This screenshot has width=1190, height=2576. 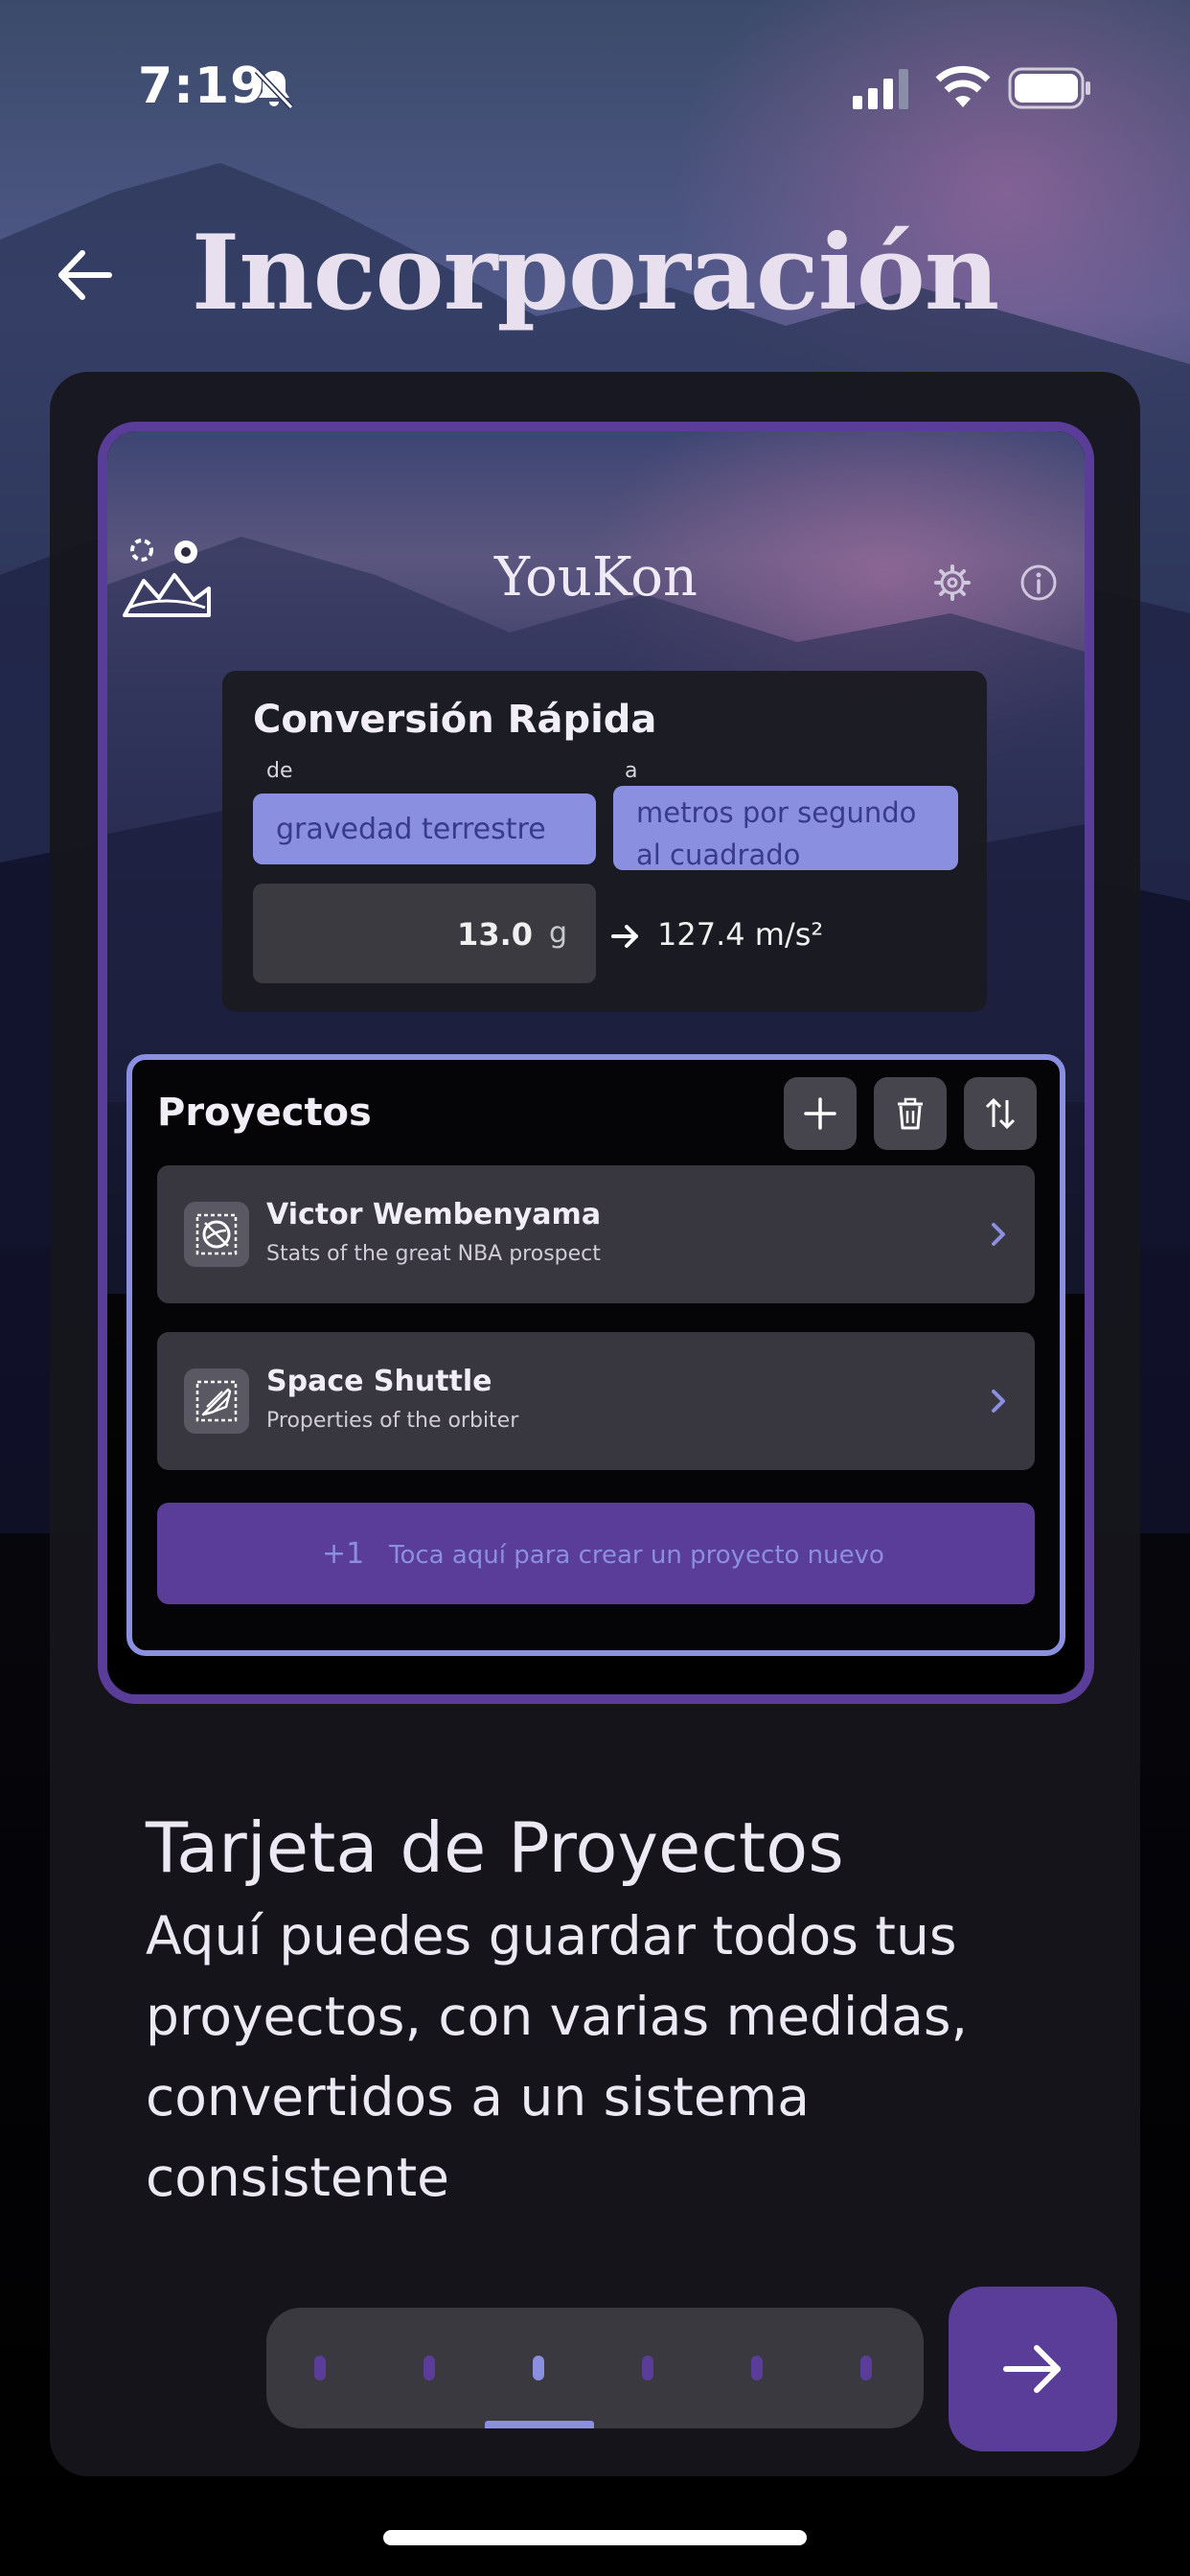 I want to click on delete-project-button, so click(x=911, y=1113).